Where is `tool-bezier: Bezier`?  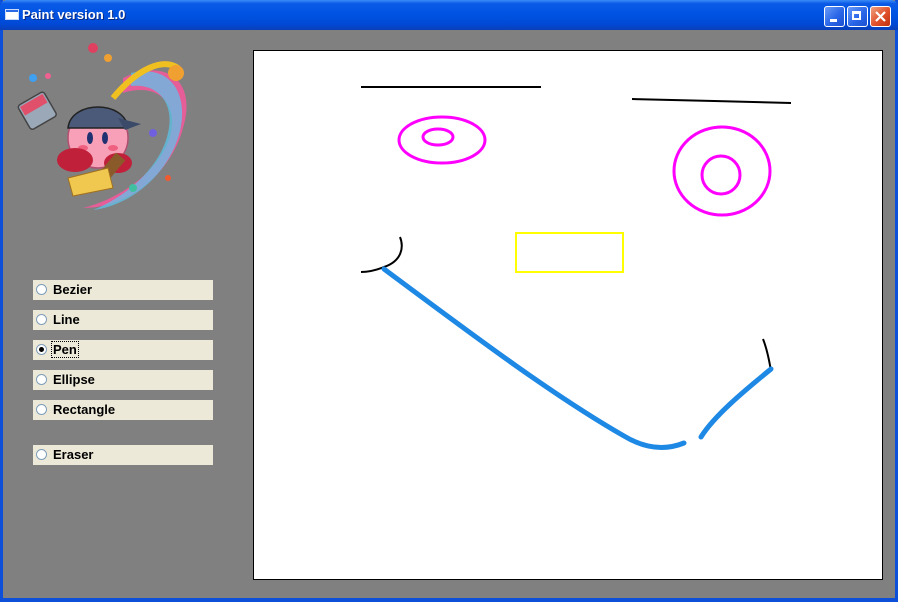 tool-bezier: Bezier is located at coordinates (123, 290).